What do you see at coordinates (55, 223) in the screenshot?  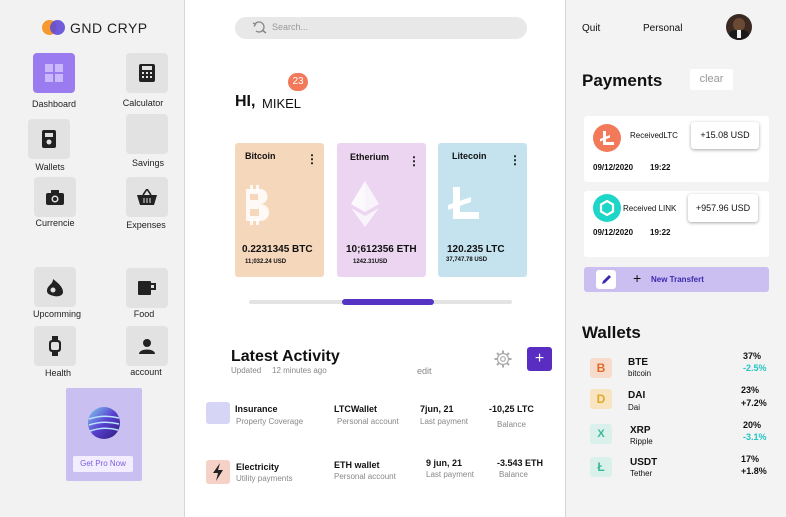 I see `sidebar-item-label: Currencie` at bounding box center [55, 223].